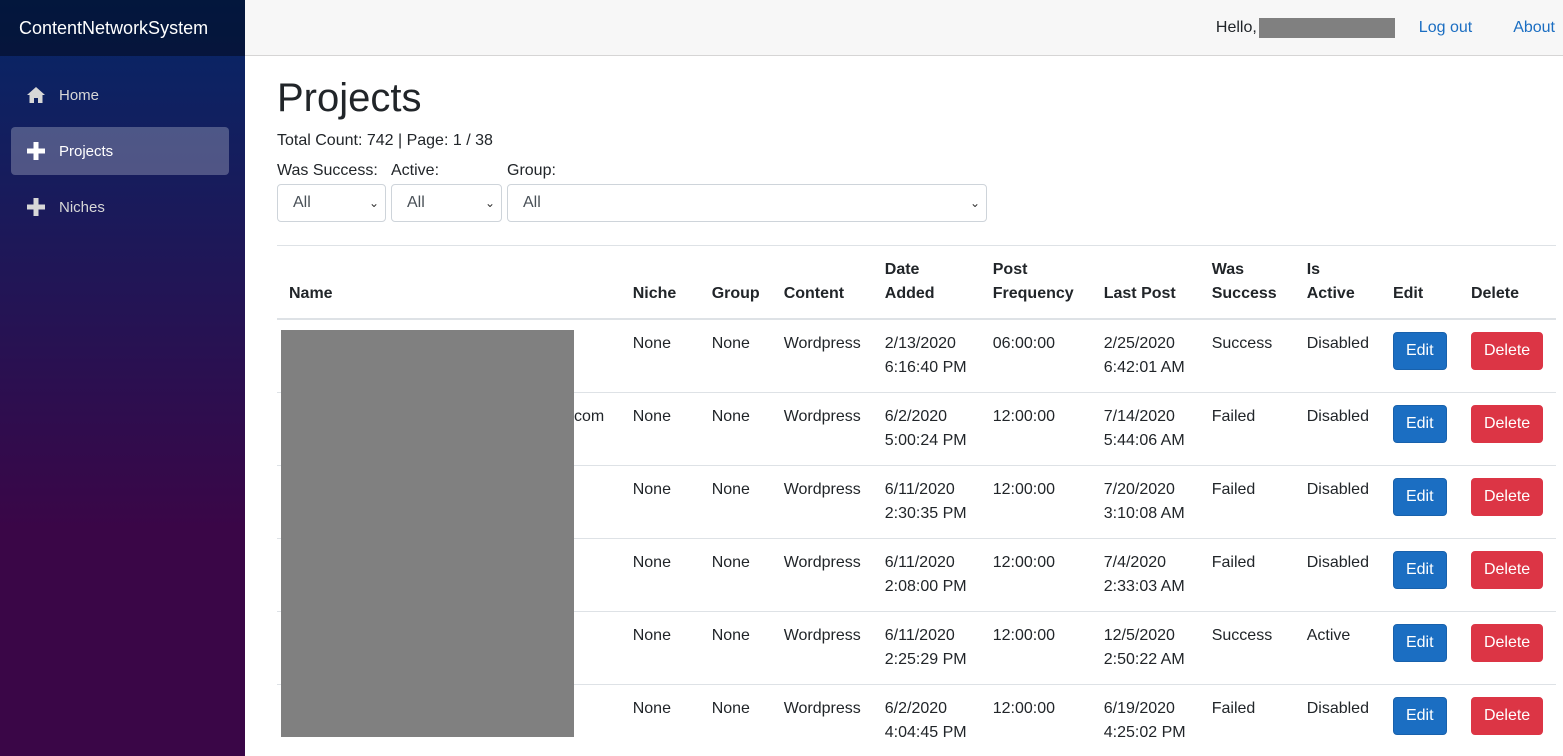  What do you see at coordinates (373, 203) in the screenshot?
I see `chevron-down-icon: ⌄` at bounding box center [373, 203].